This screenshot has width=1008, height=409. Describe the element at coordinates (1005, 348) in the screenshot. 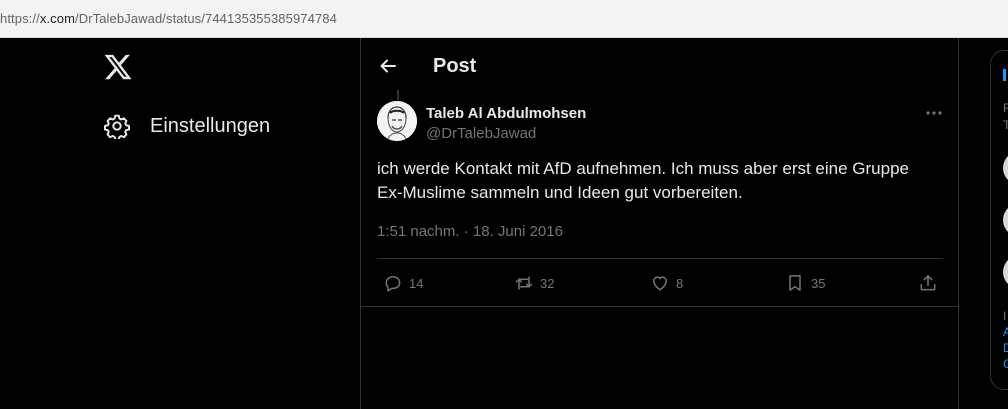

I see `sidebar-link: D` at that location.